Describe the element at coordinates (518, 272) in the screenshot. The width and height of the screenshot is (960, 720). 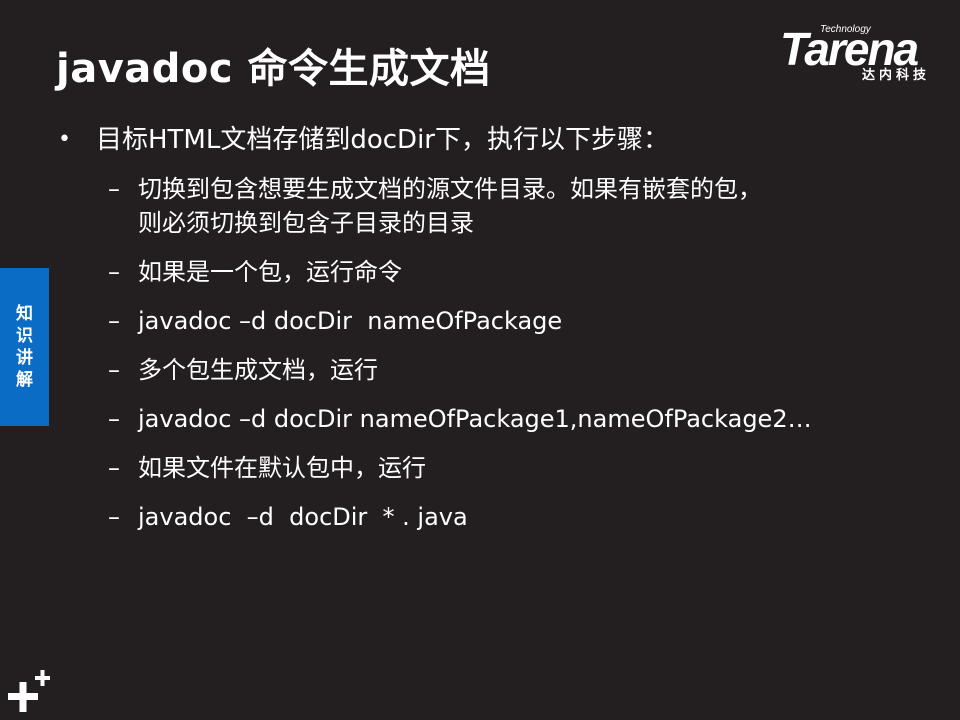
I see `list-item: – 如果是一个包，运行命令` at that location.